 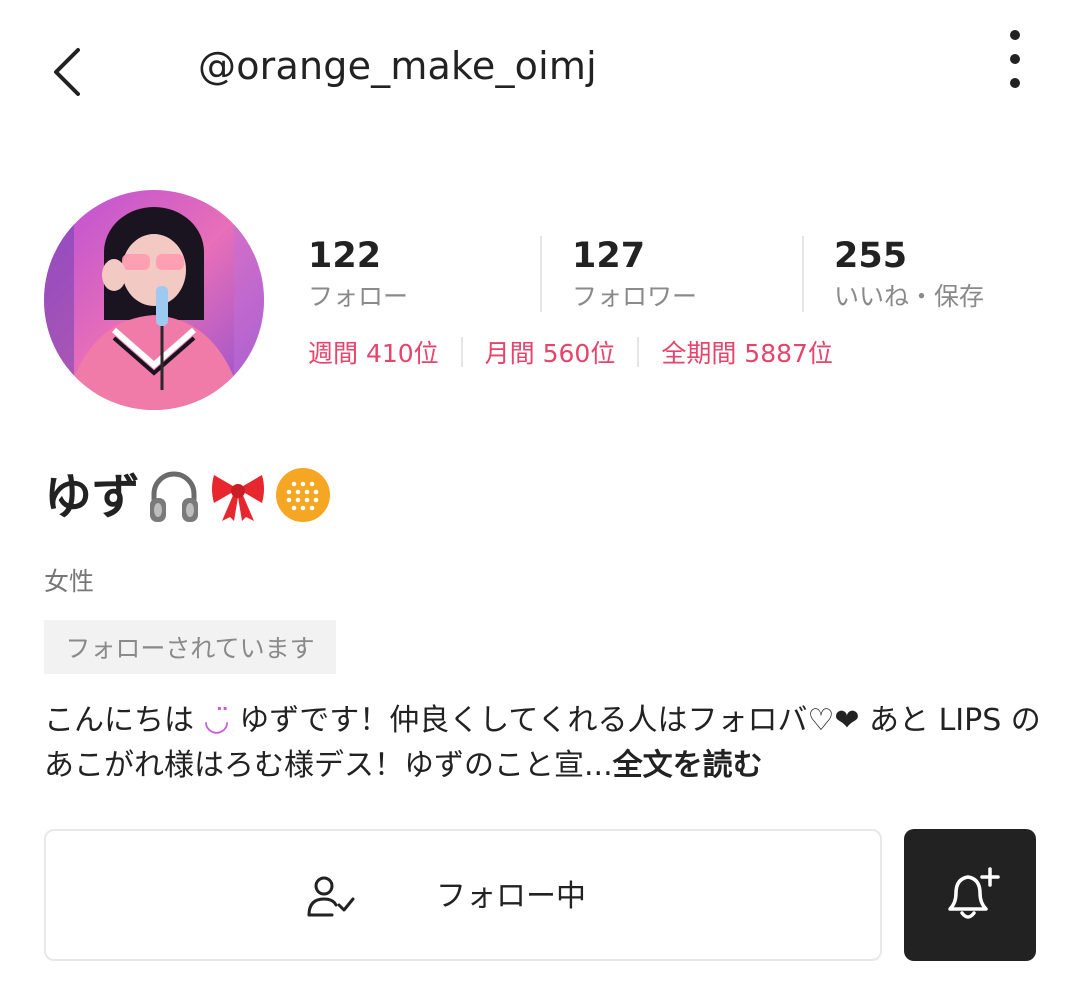 I want to click on more-vertical-icon, so click(x=1015, y=35).